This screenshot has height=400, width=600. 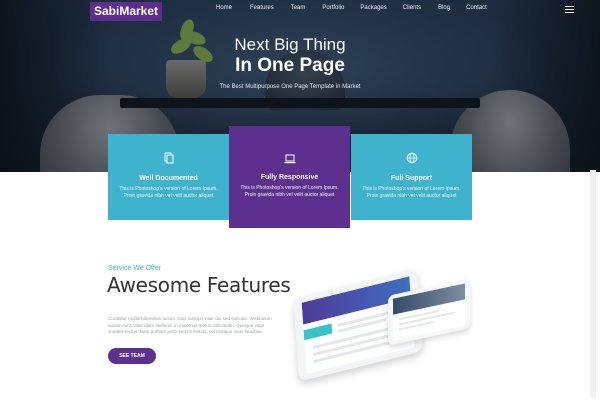 What do you see at coordinates (412, 8) in the screenshot?
I see `nav-item-clients: Clients` at bounding box center [412, 8].